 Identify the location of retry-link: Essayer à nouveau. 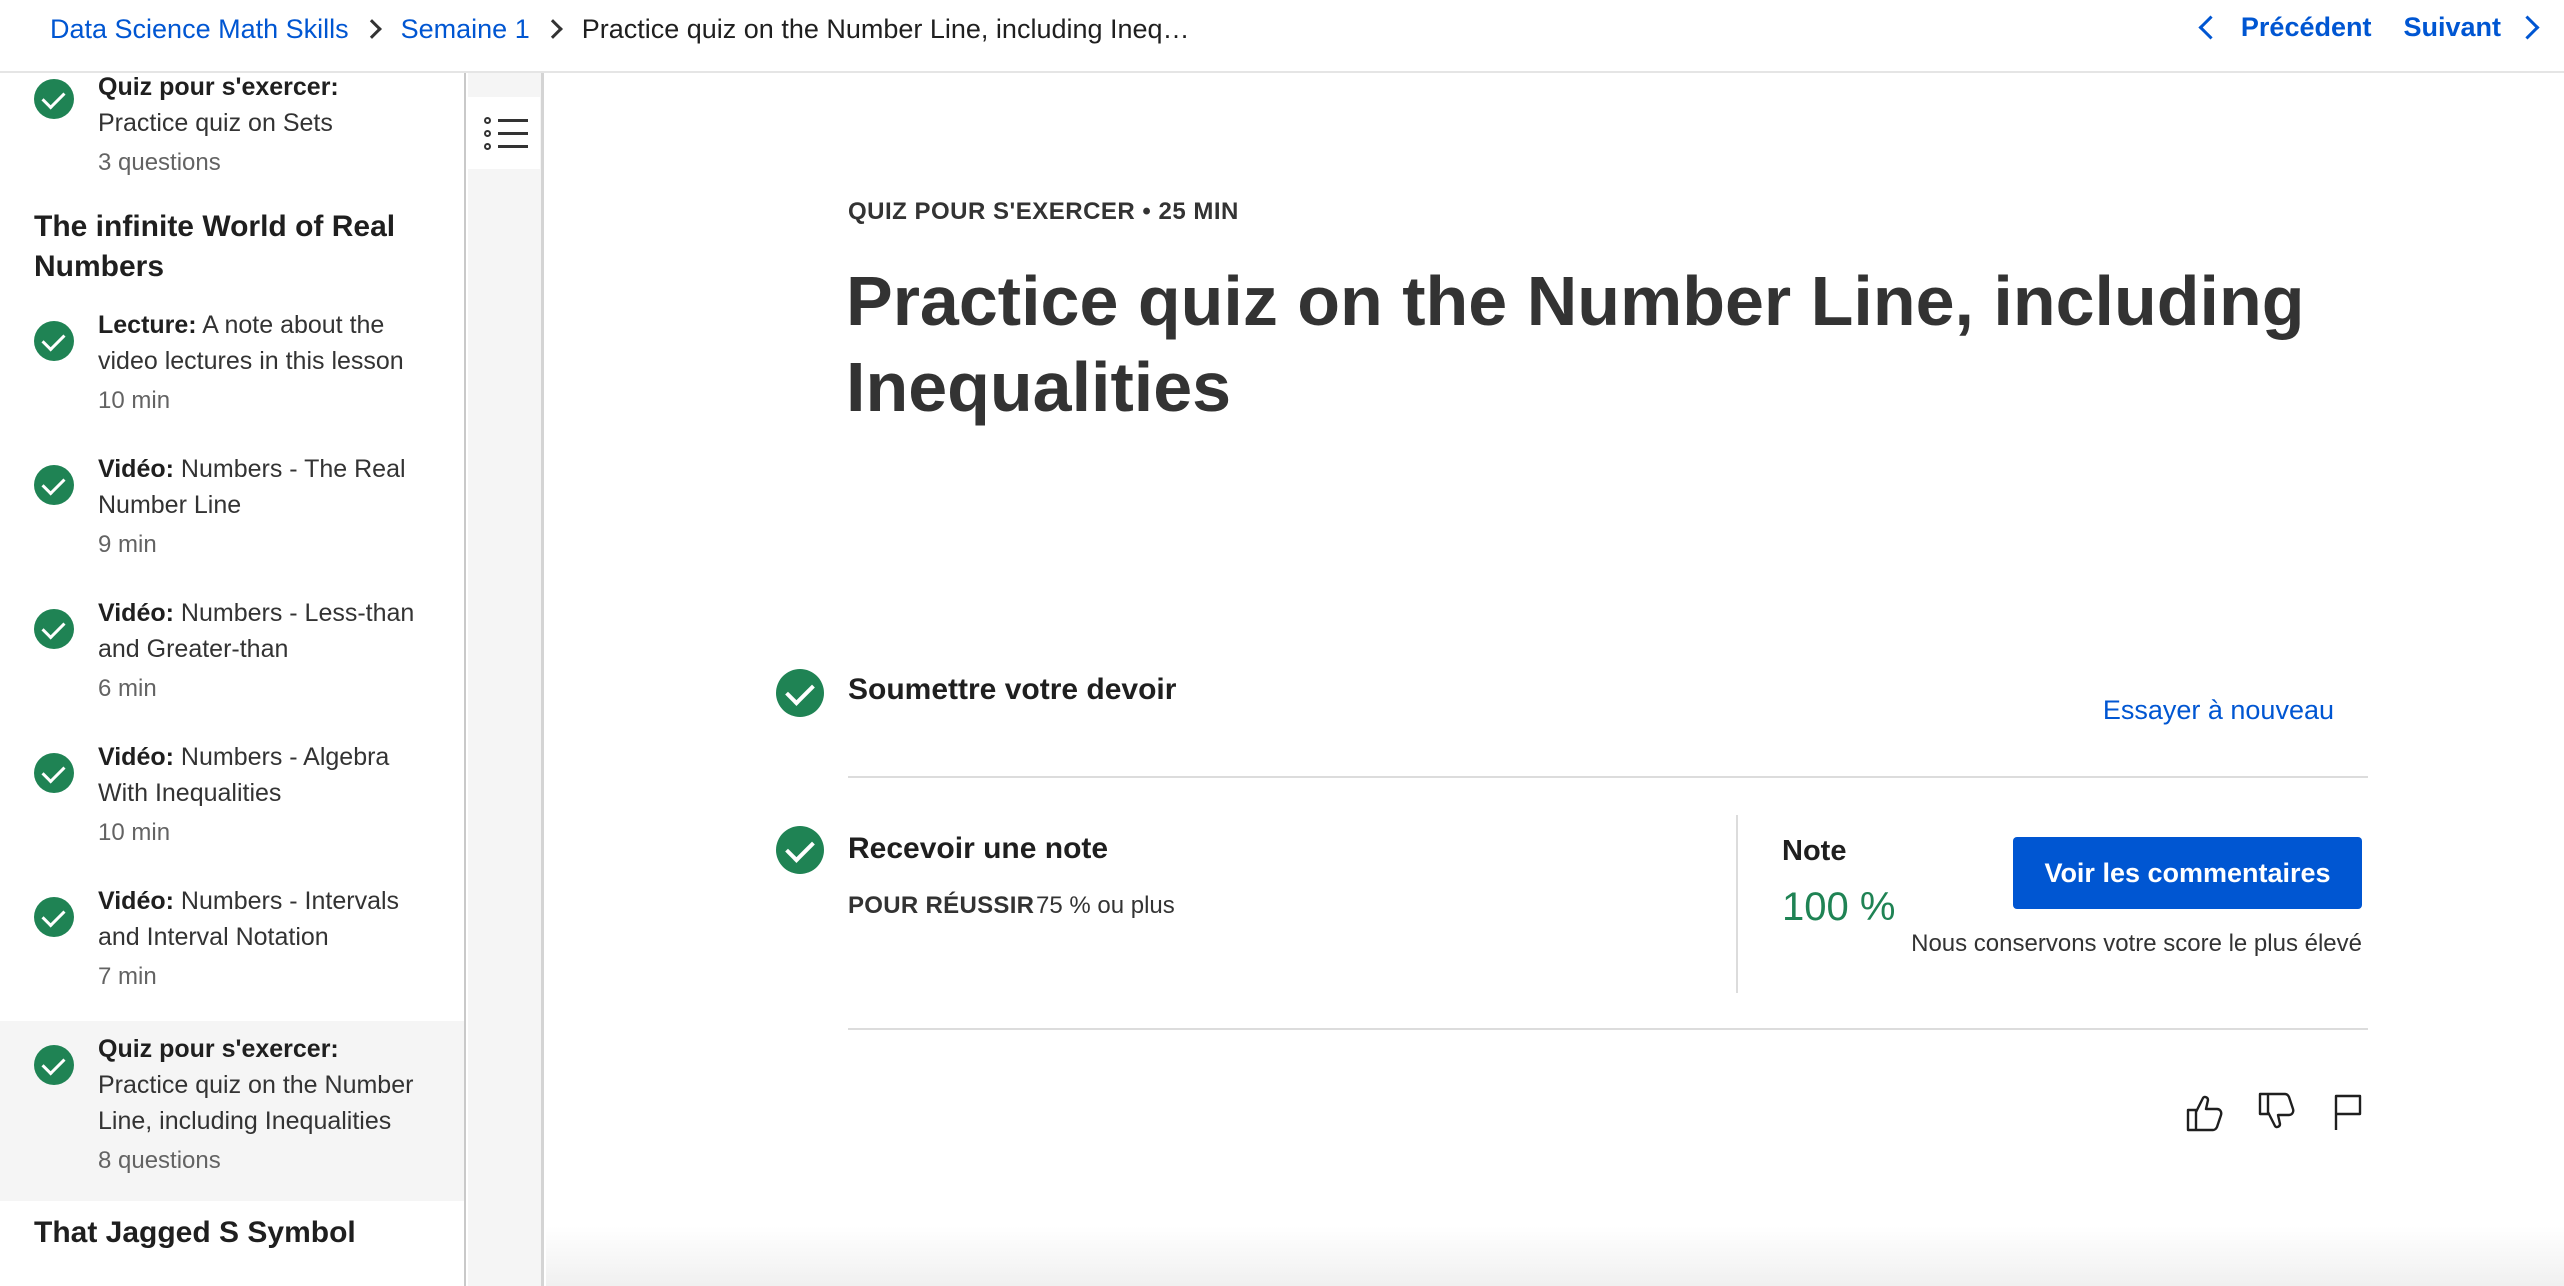
(2218, 710).